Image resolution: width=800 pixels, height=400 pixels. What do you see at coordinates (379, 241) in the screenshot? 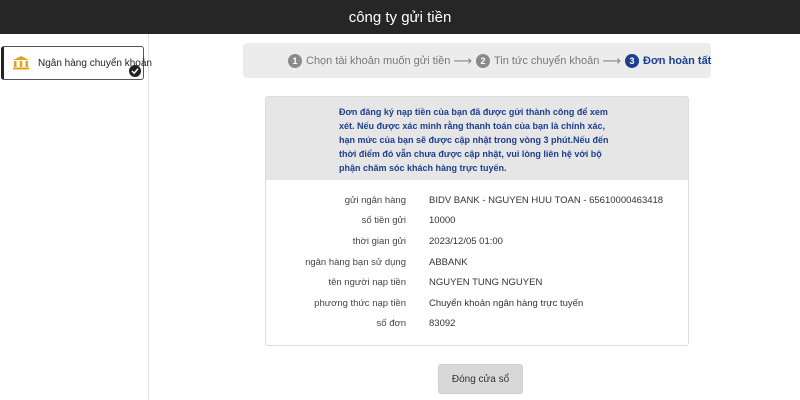
I see `detail-label: thời gian gửi` at bounding box center [379, 241].